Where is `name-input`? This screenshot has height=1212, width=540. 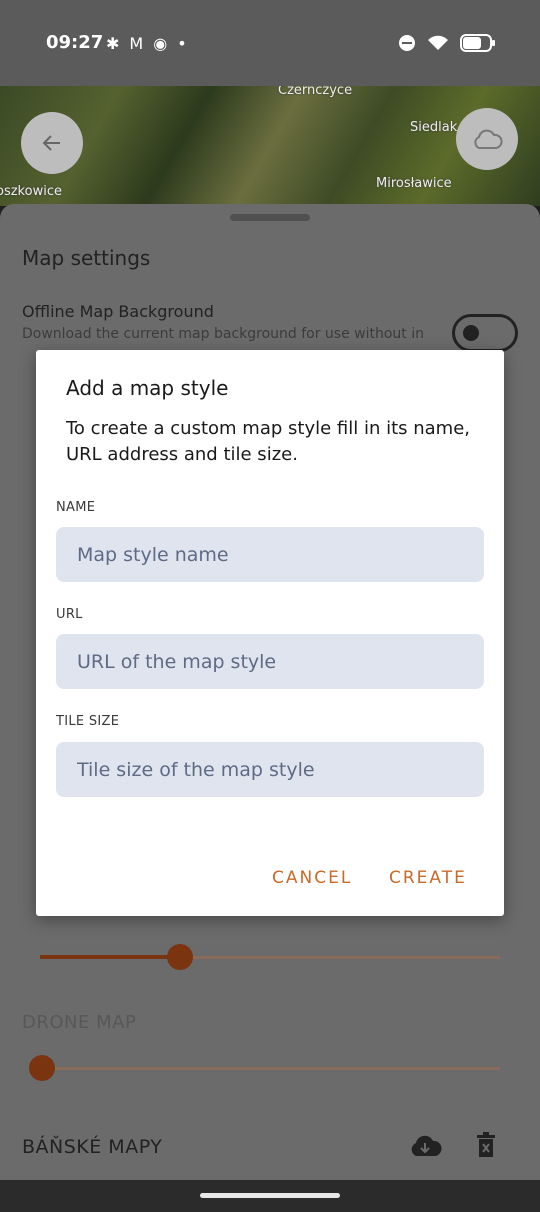
name-input is located at coordinates (270, 554).